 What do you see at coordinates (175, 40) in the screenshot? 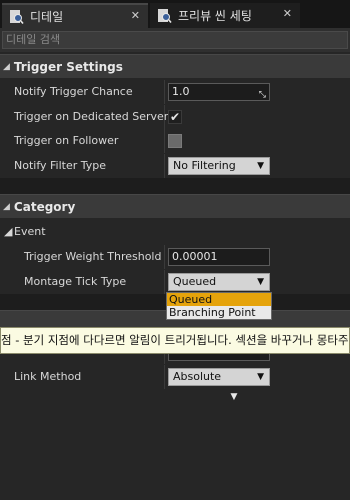
I see `search-input: 디테일 검색` at bounding box center [175, 40].